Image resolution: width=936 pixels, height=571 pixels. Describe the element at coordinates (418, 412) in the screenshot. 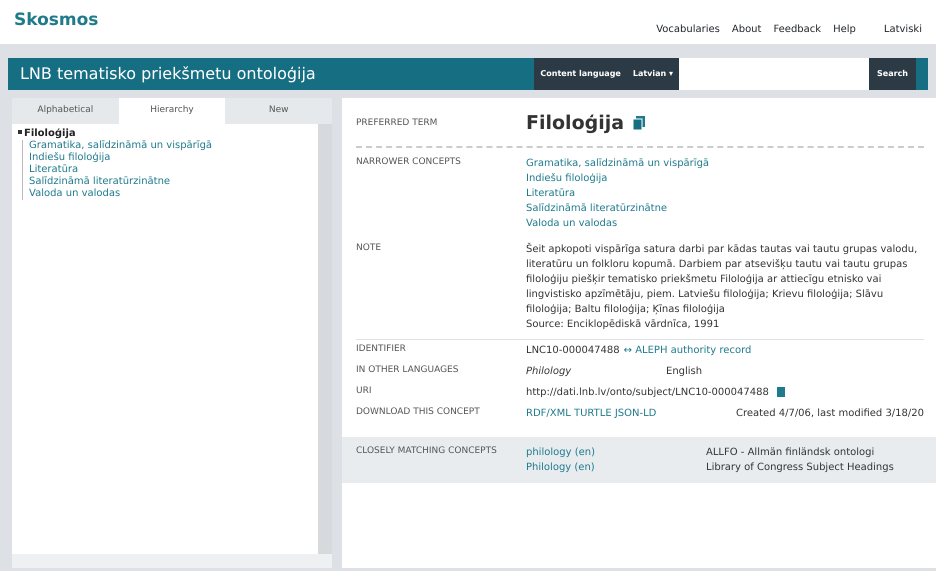

I see `property-label: DOWNLOAD THIS CONCEPT` at that location.